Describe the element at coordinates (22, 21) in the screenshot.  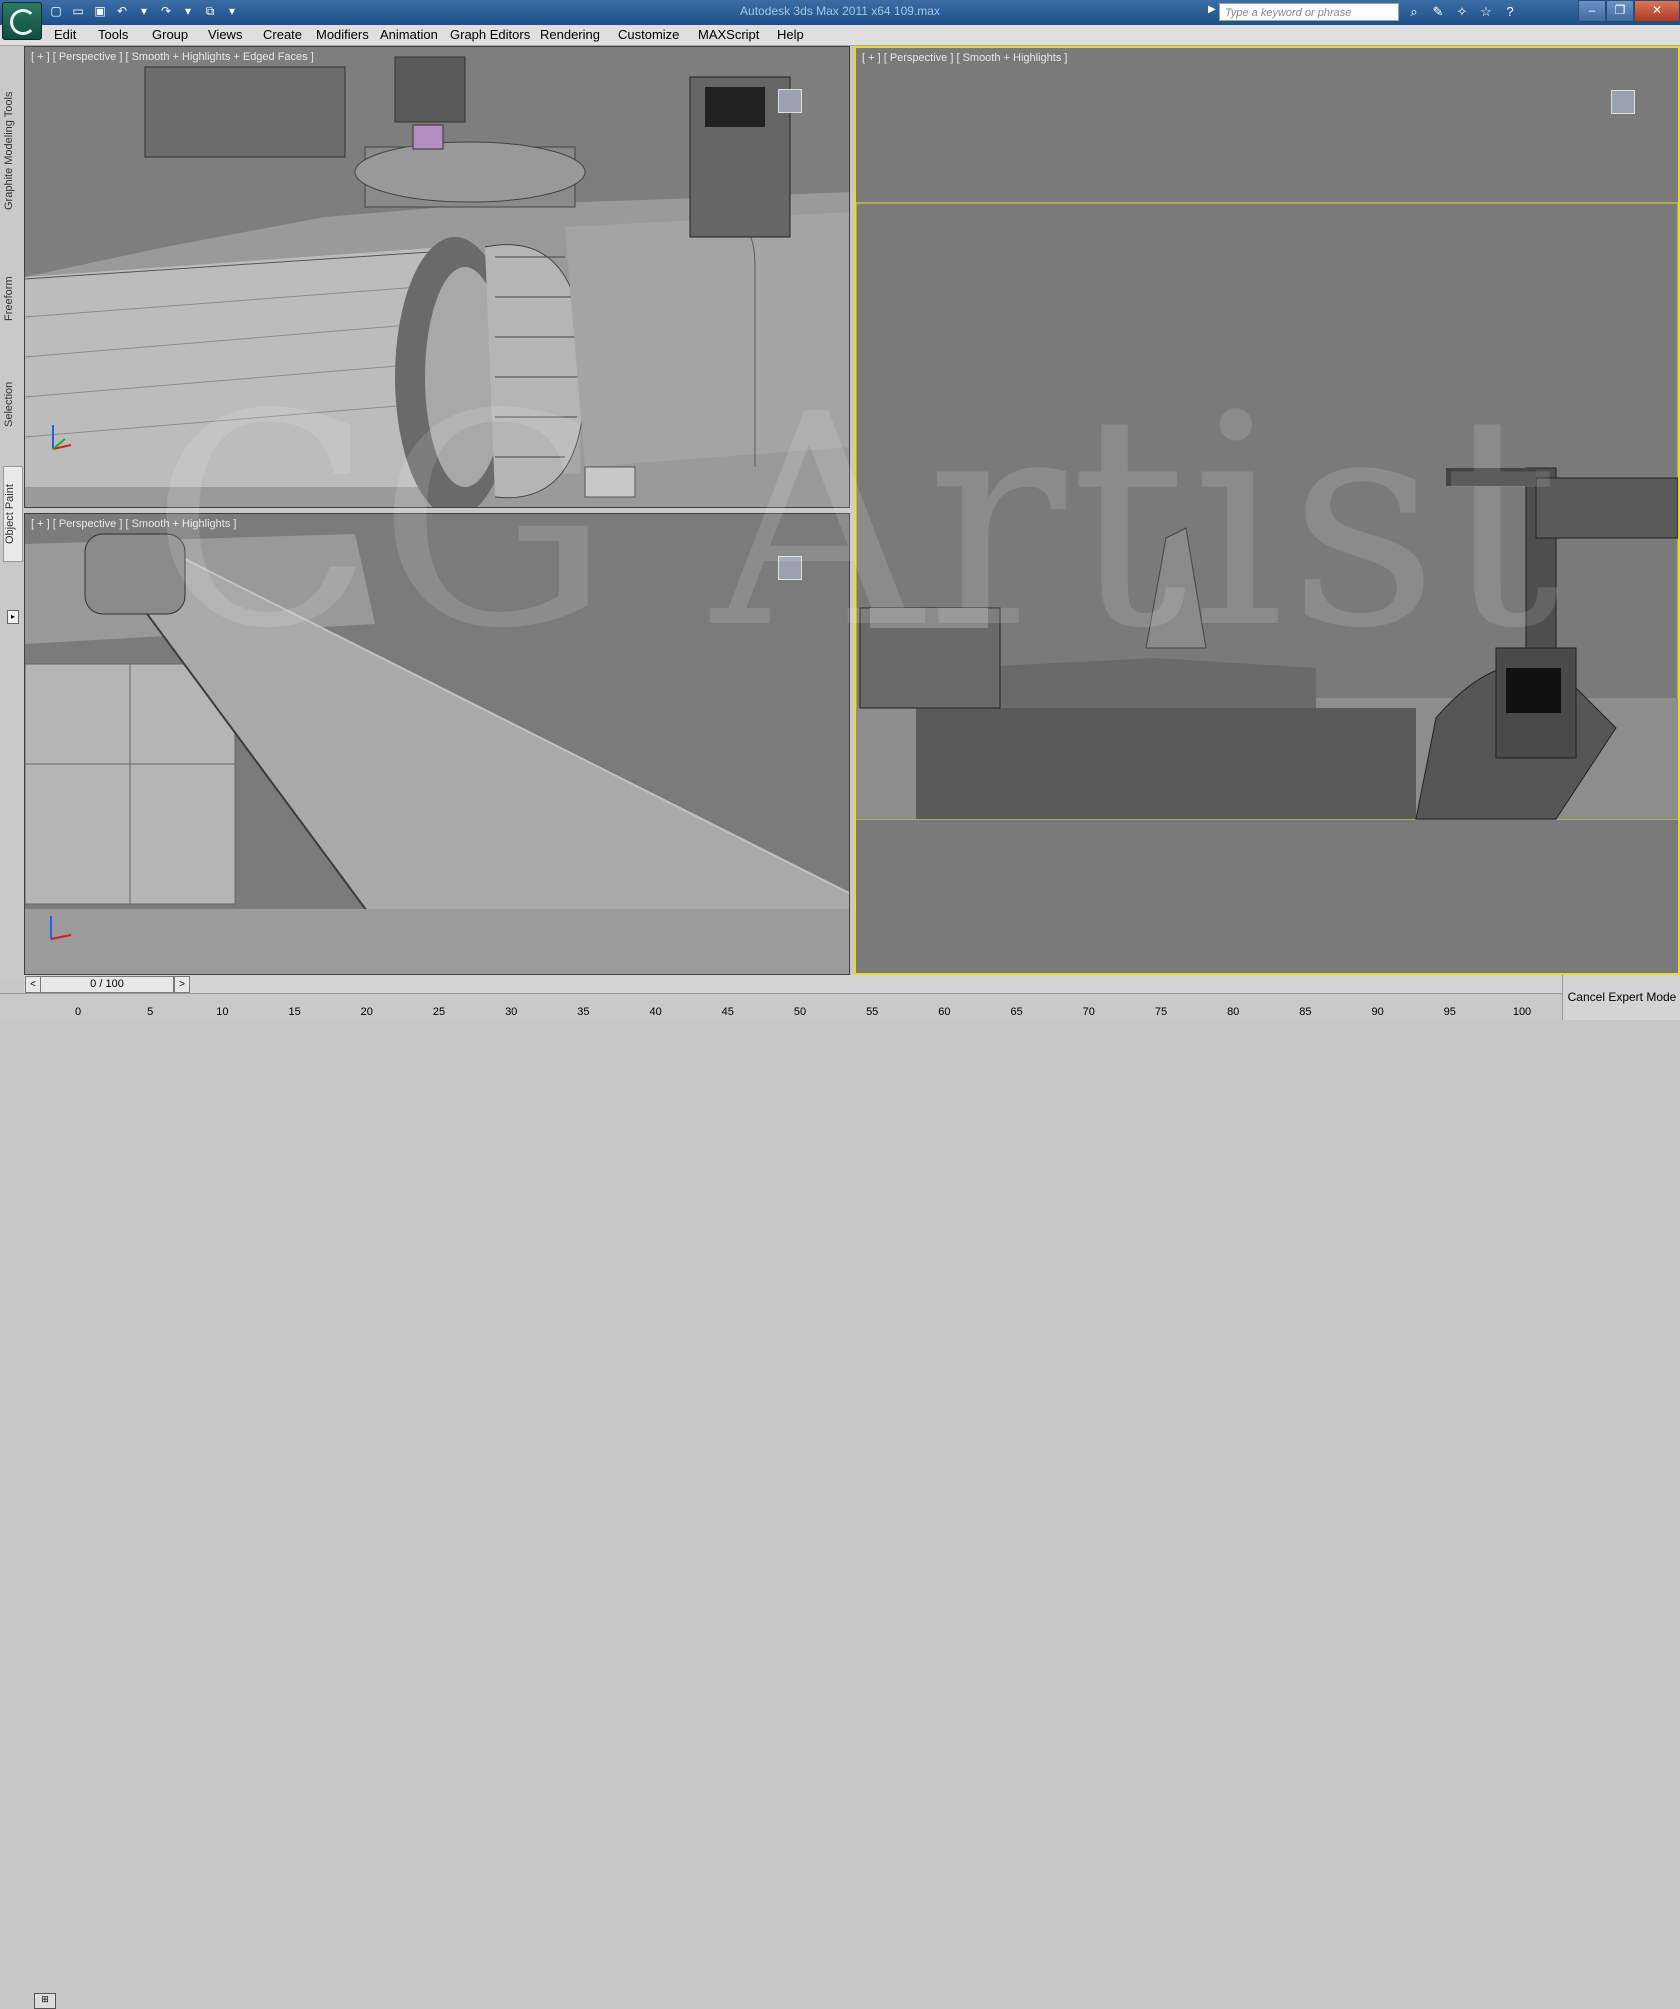
I see `app-menu-icon` at that location.